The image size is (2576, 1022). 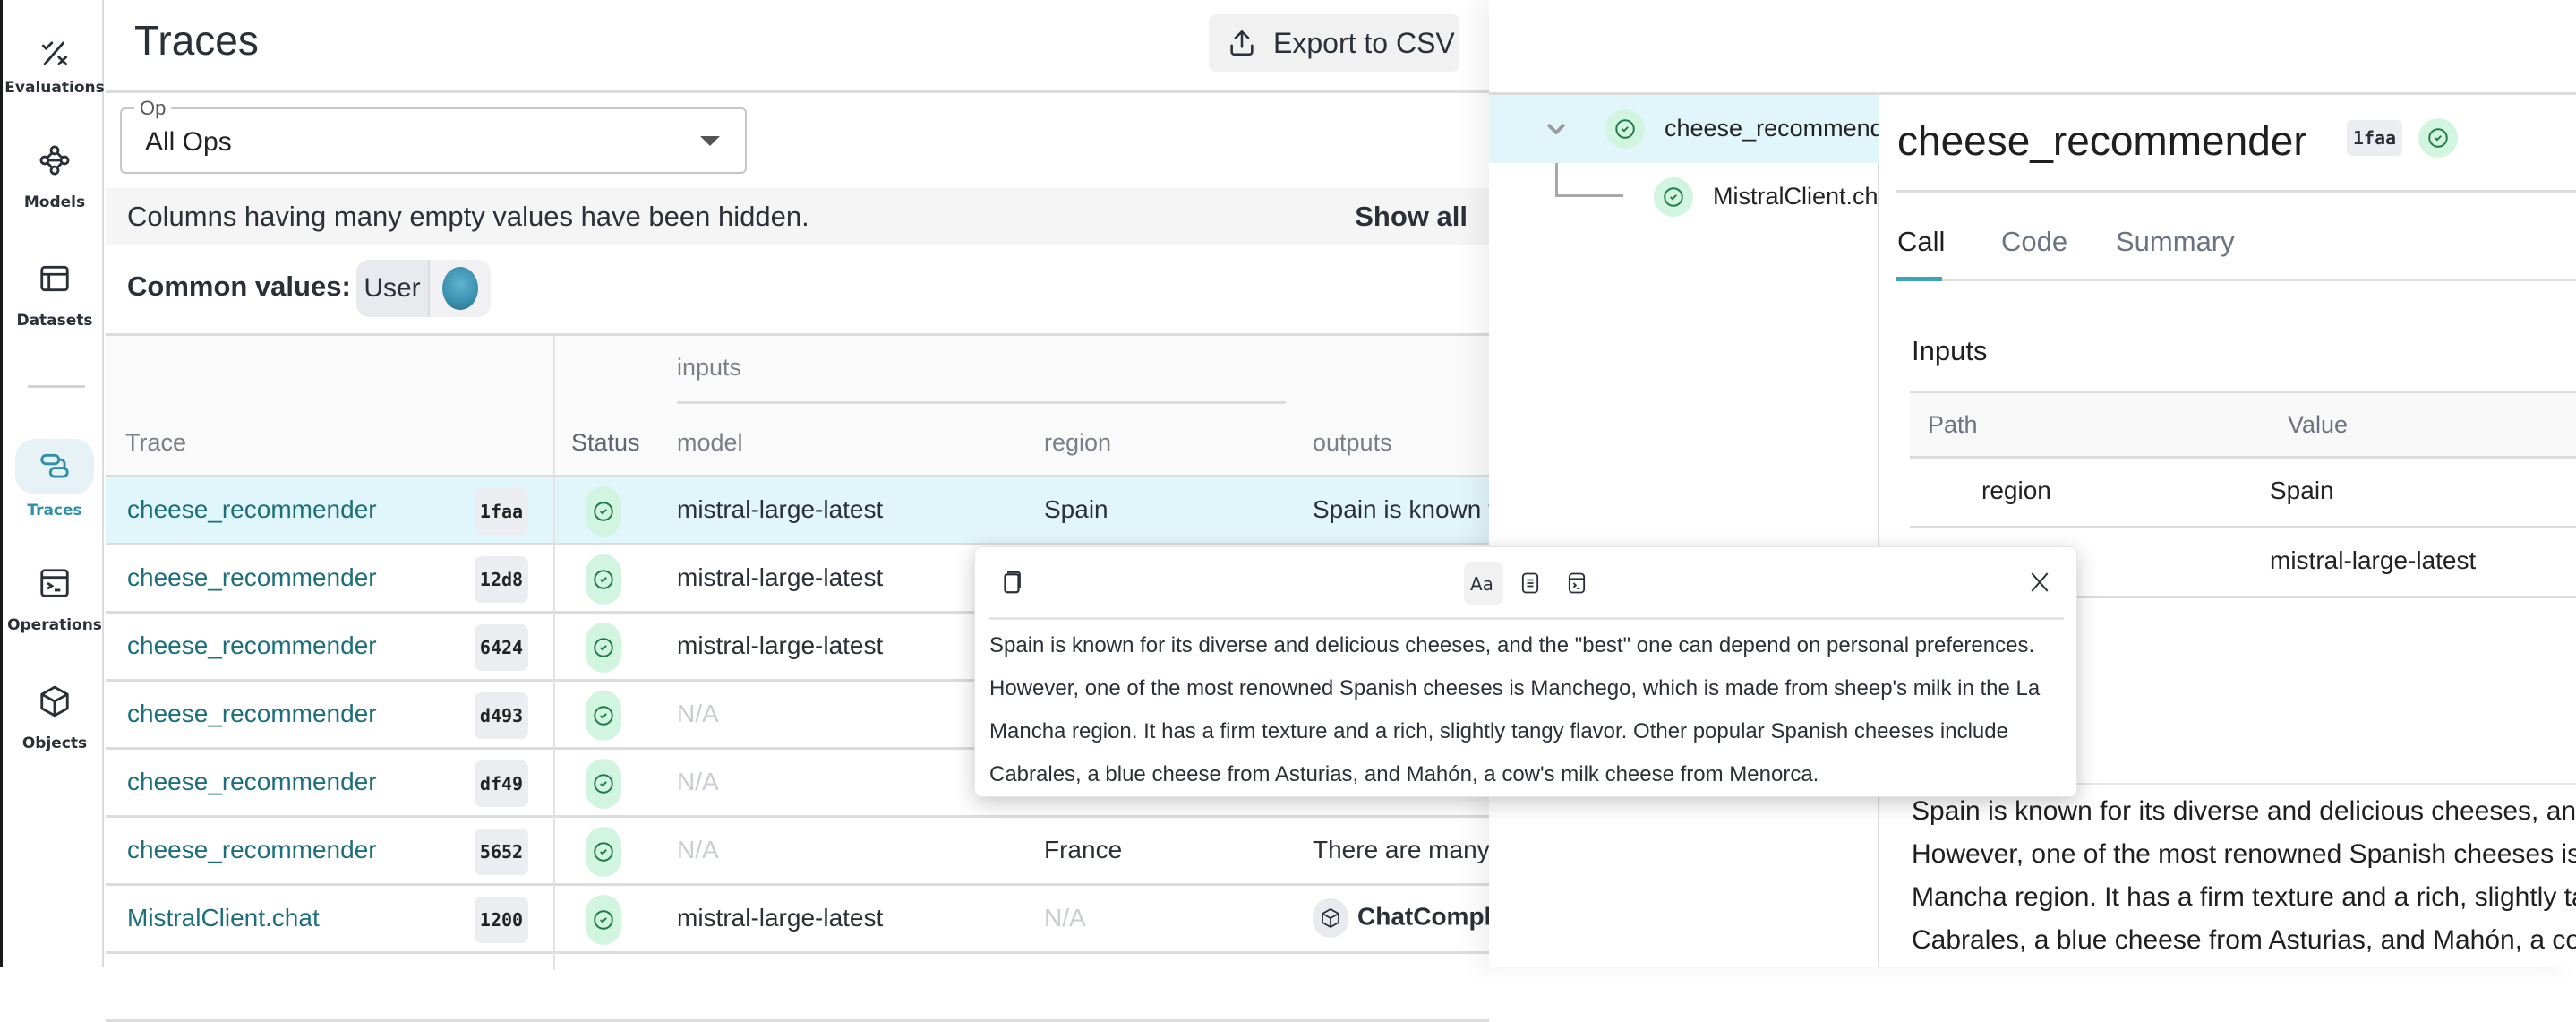 What do you see at coordinates (153, 109) in the screenshot?
I see `op-select-label: Op` at bounding box center [153, 109].